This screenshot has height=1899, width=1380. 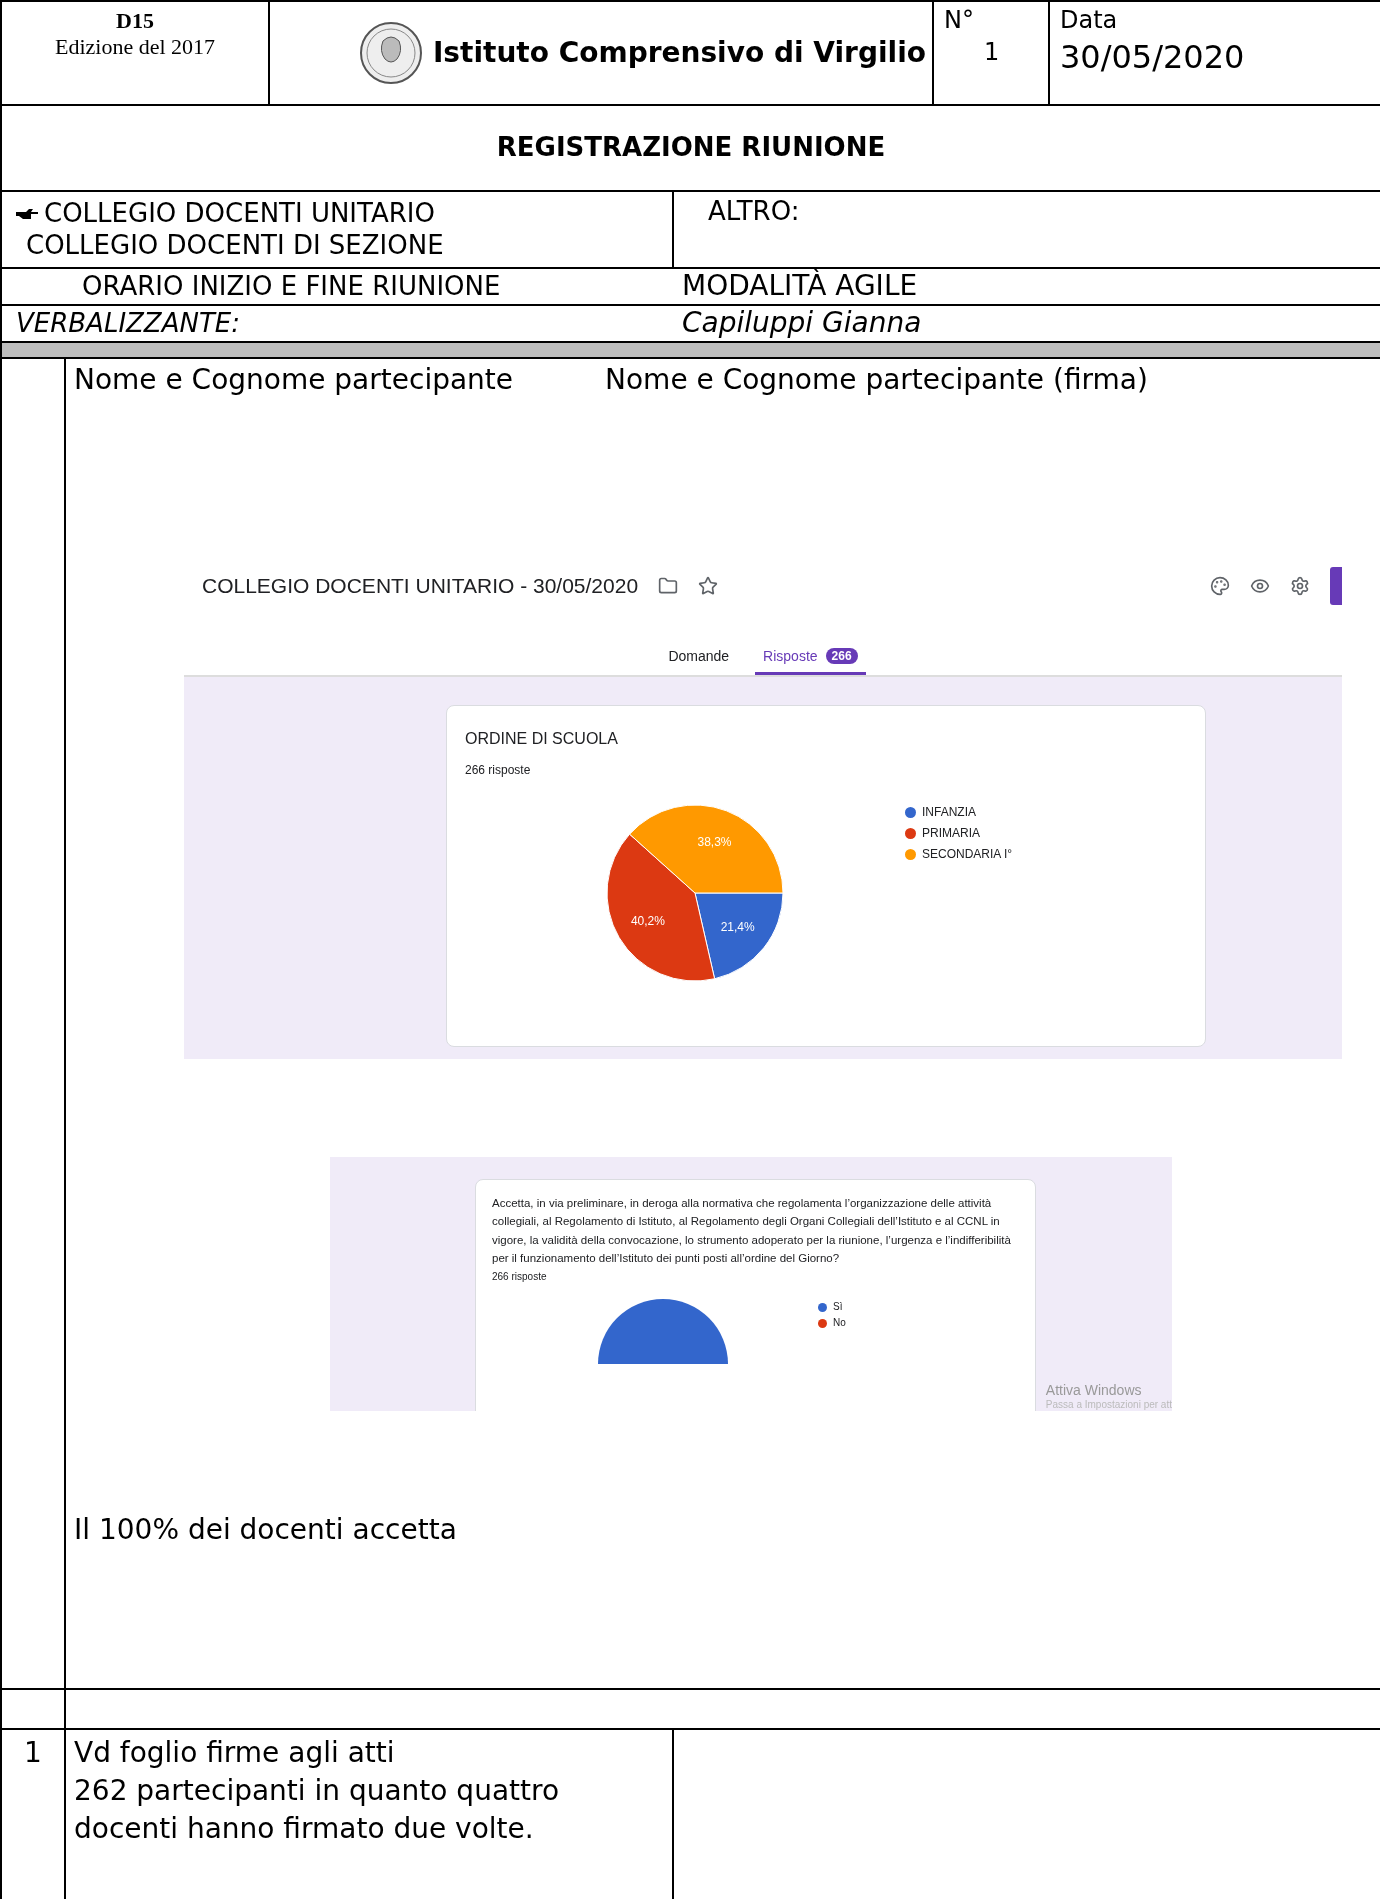 What do you see at coordinates (317, 1791) in the screenshot?
I see `row-text: Vd foglio firme agli atti 262 partecipanti in quanto quattro docenti hanno firmato due volte.` at bounding box center [317, 1791].